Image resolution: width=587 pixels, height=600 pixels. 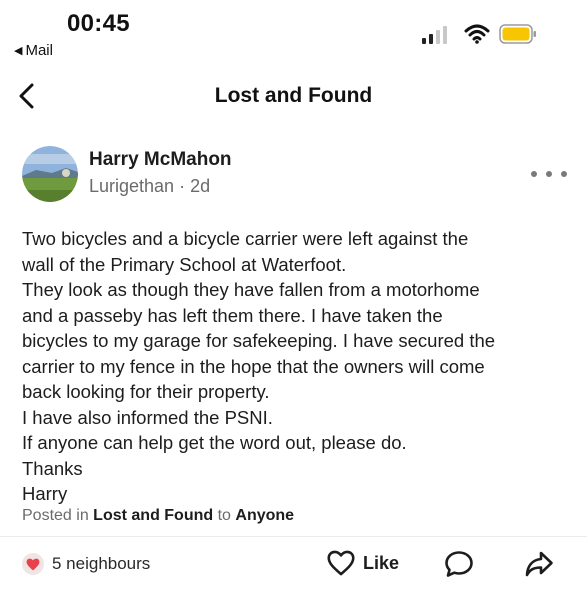 I want to click on like-label: Like, so click(x=381, y=562).